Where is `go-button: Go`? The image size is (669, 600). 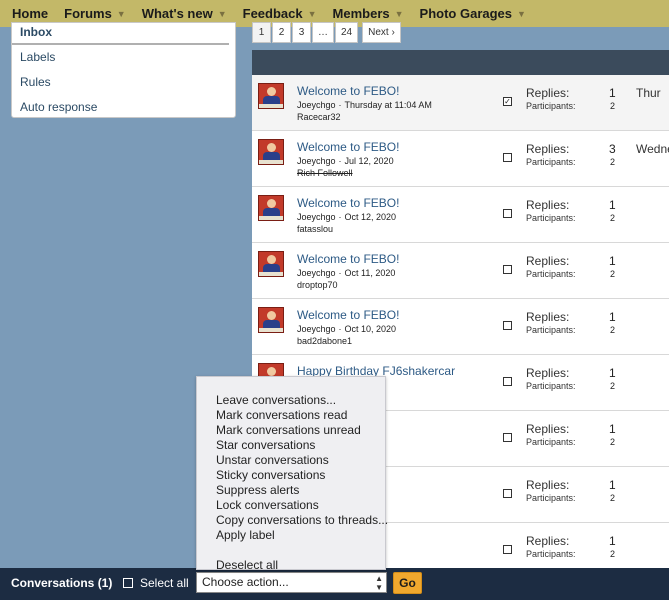
go-button: Go is located at coordinates (407, 583).